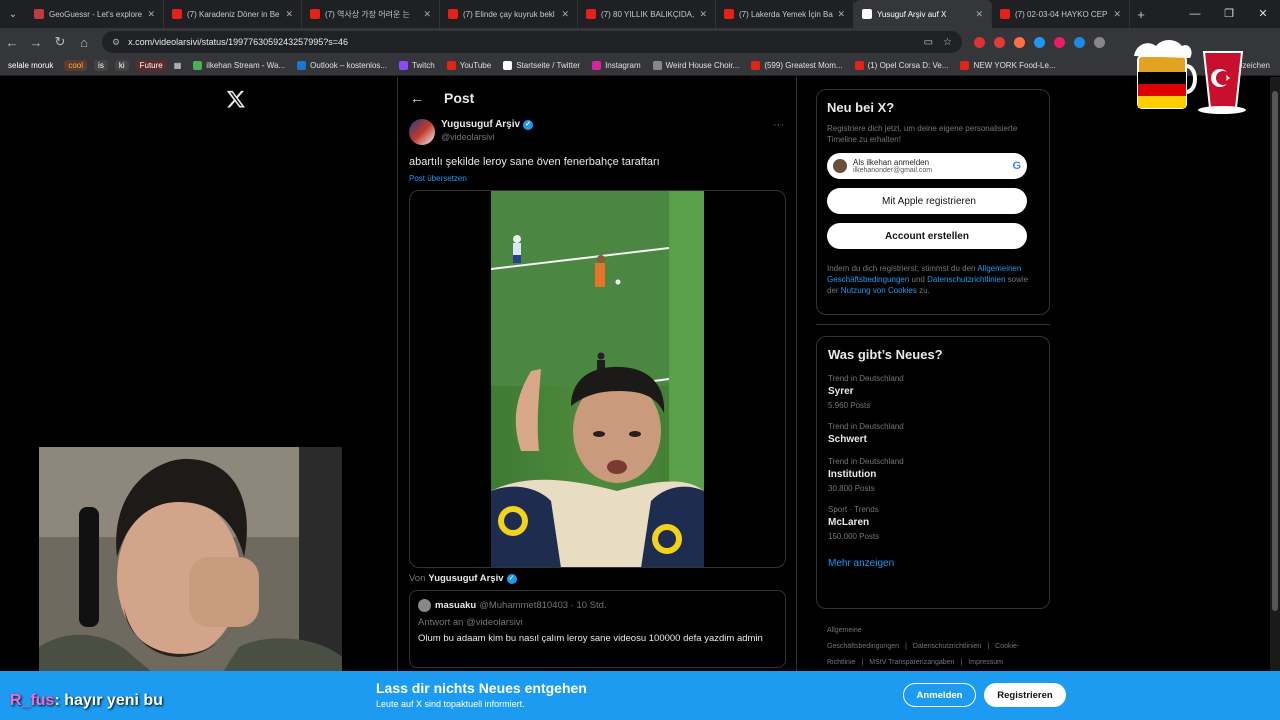 This screenshot has width=1280, height=720. What do you see at coordinates (84, 42) in the screenshot?
I see `home-icon: ⌂` at bounding box center [84, 42].